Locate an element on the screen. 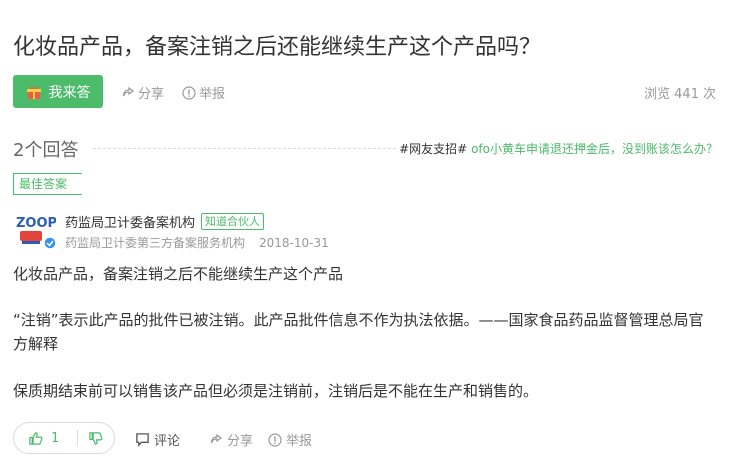 This screenshot has width=732, height=473. thumbs-up-icon is located at coordinates (36, 438).